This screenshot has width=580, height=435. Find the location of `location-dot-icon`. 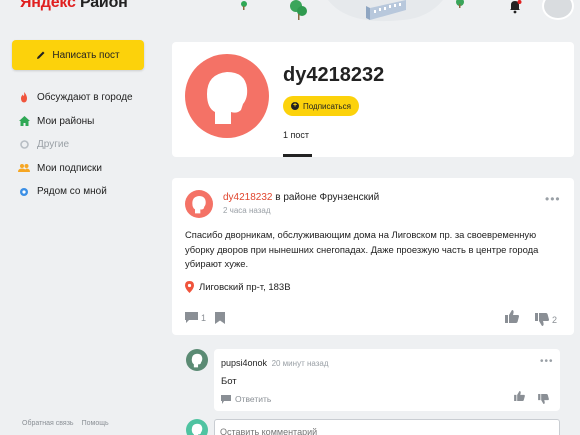

location-dot-icon is located at coordinates (24, 192).